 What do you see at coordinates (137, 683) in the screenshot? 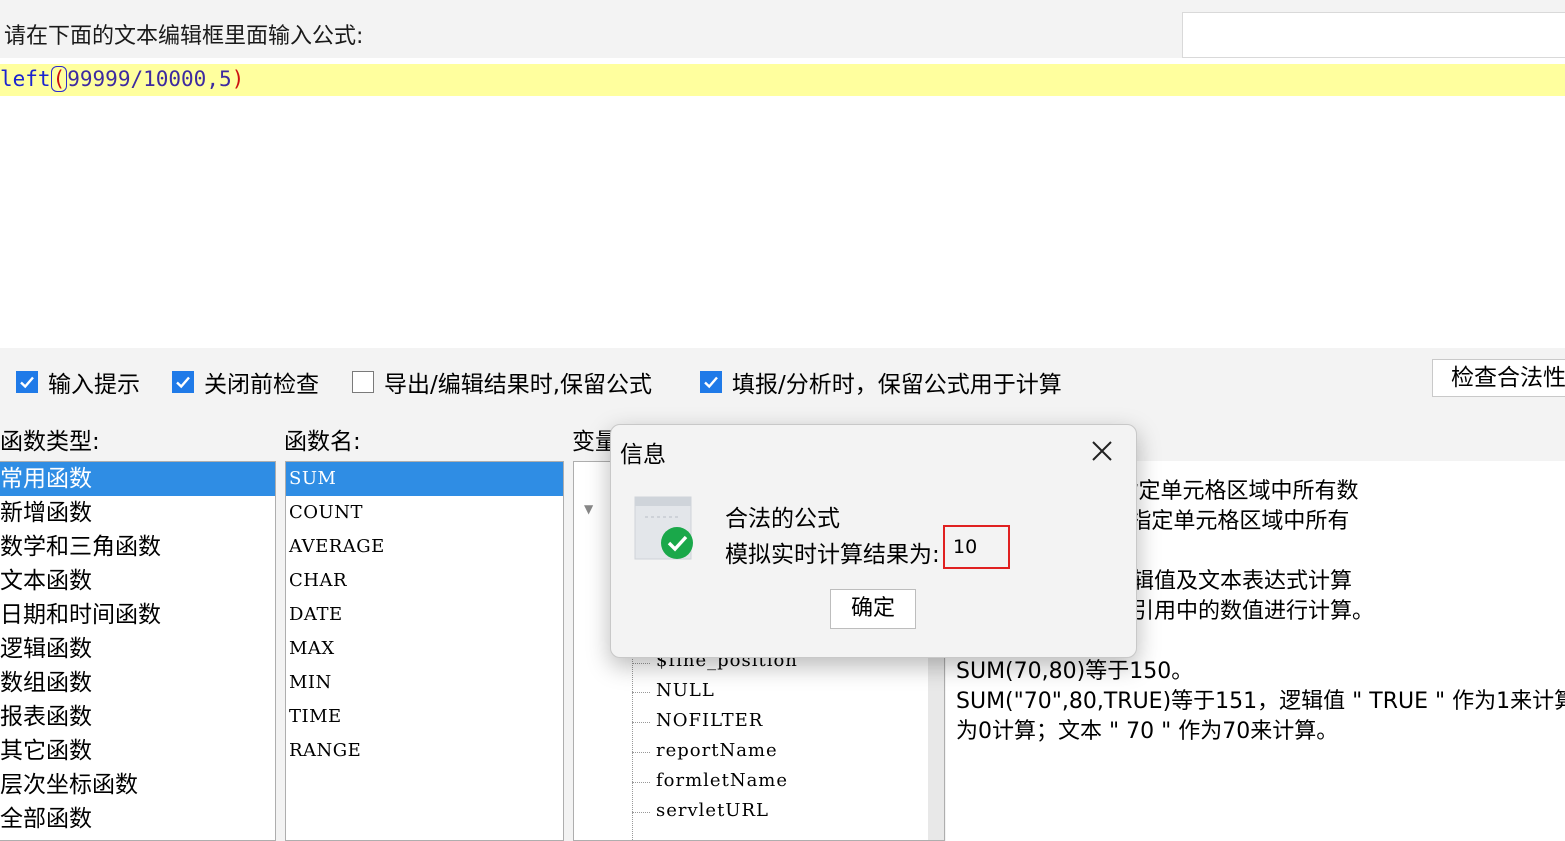
I see `list-item: 数组函数` at bounding box center [137, 683].